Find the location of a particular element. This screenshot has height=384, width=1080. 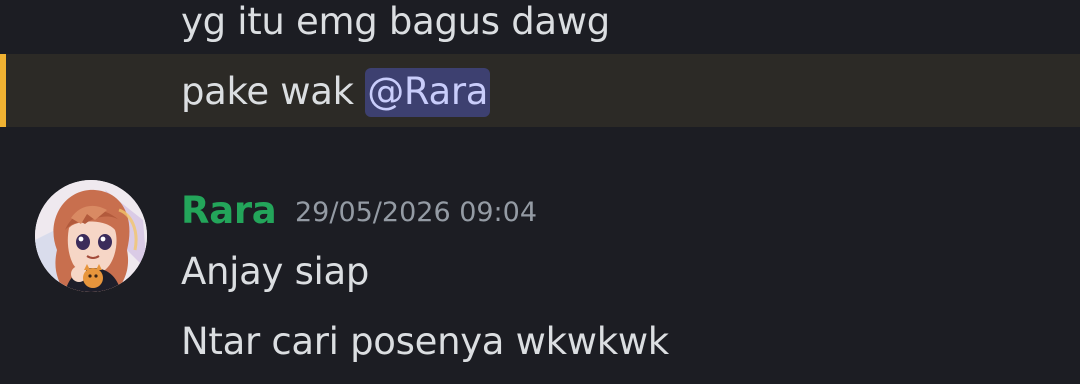

message-content: Anjay siap is located at coordinates (275, 271).